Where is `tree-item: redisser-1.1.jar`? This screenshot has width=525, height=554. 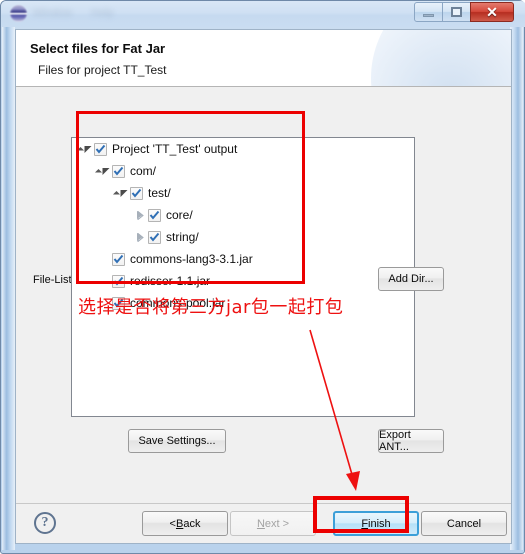
tree-item: redisser-1.1.jar is located at coordinates (243, 281).